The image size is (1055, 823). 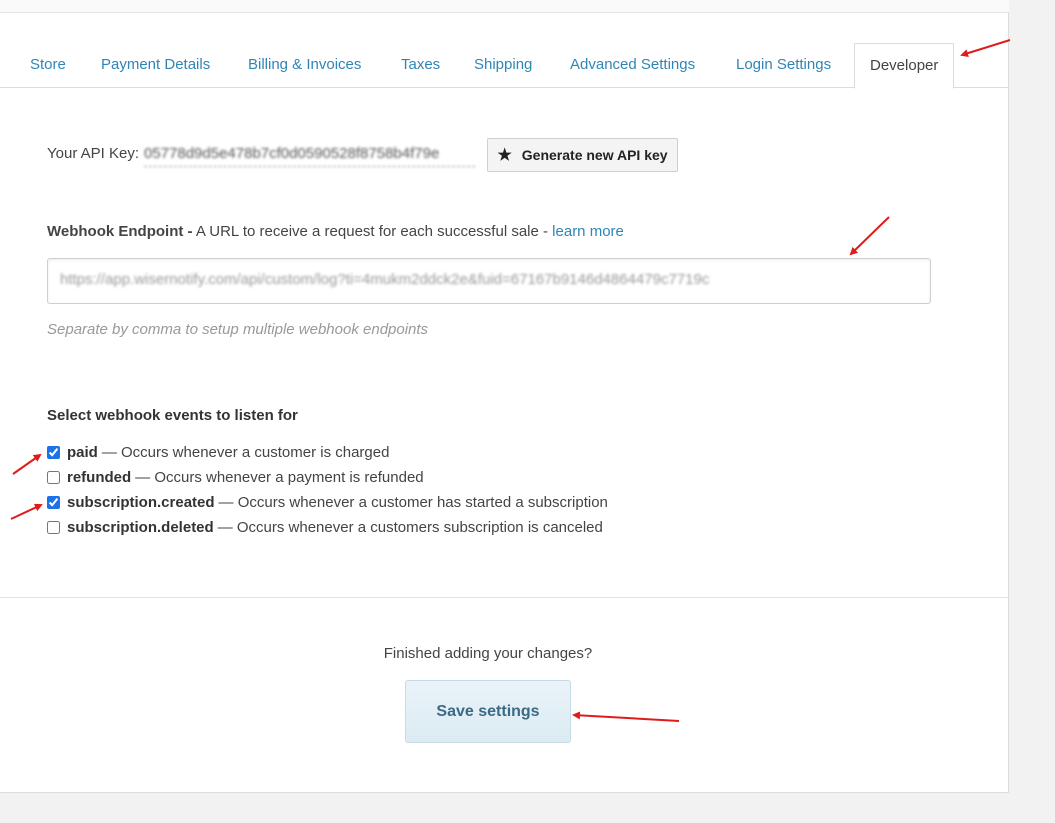 I want to click on event-paid-name: paid, so click(x=82, y=452).